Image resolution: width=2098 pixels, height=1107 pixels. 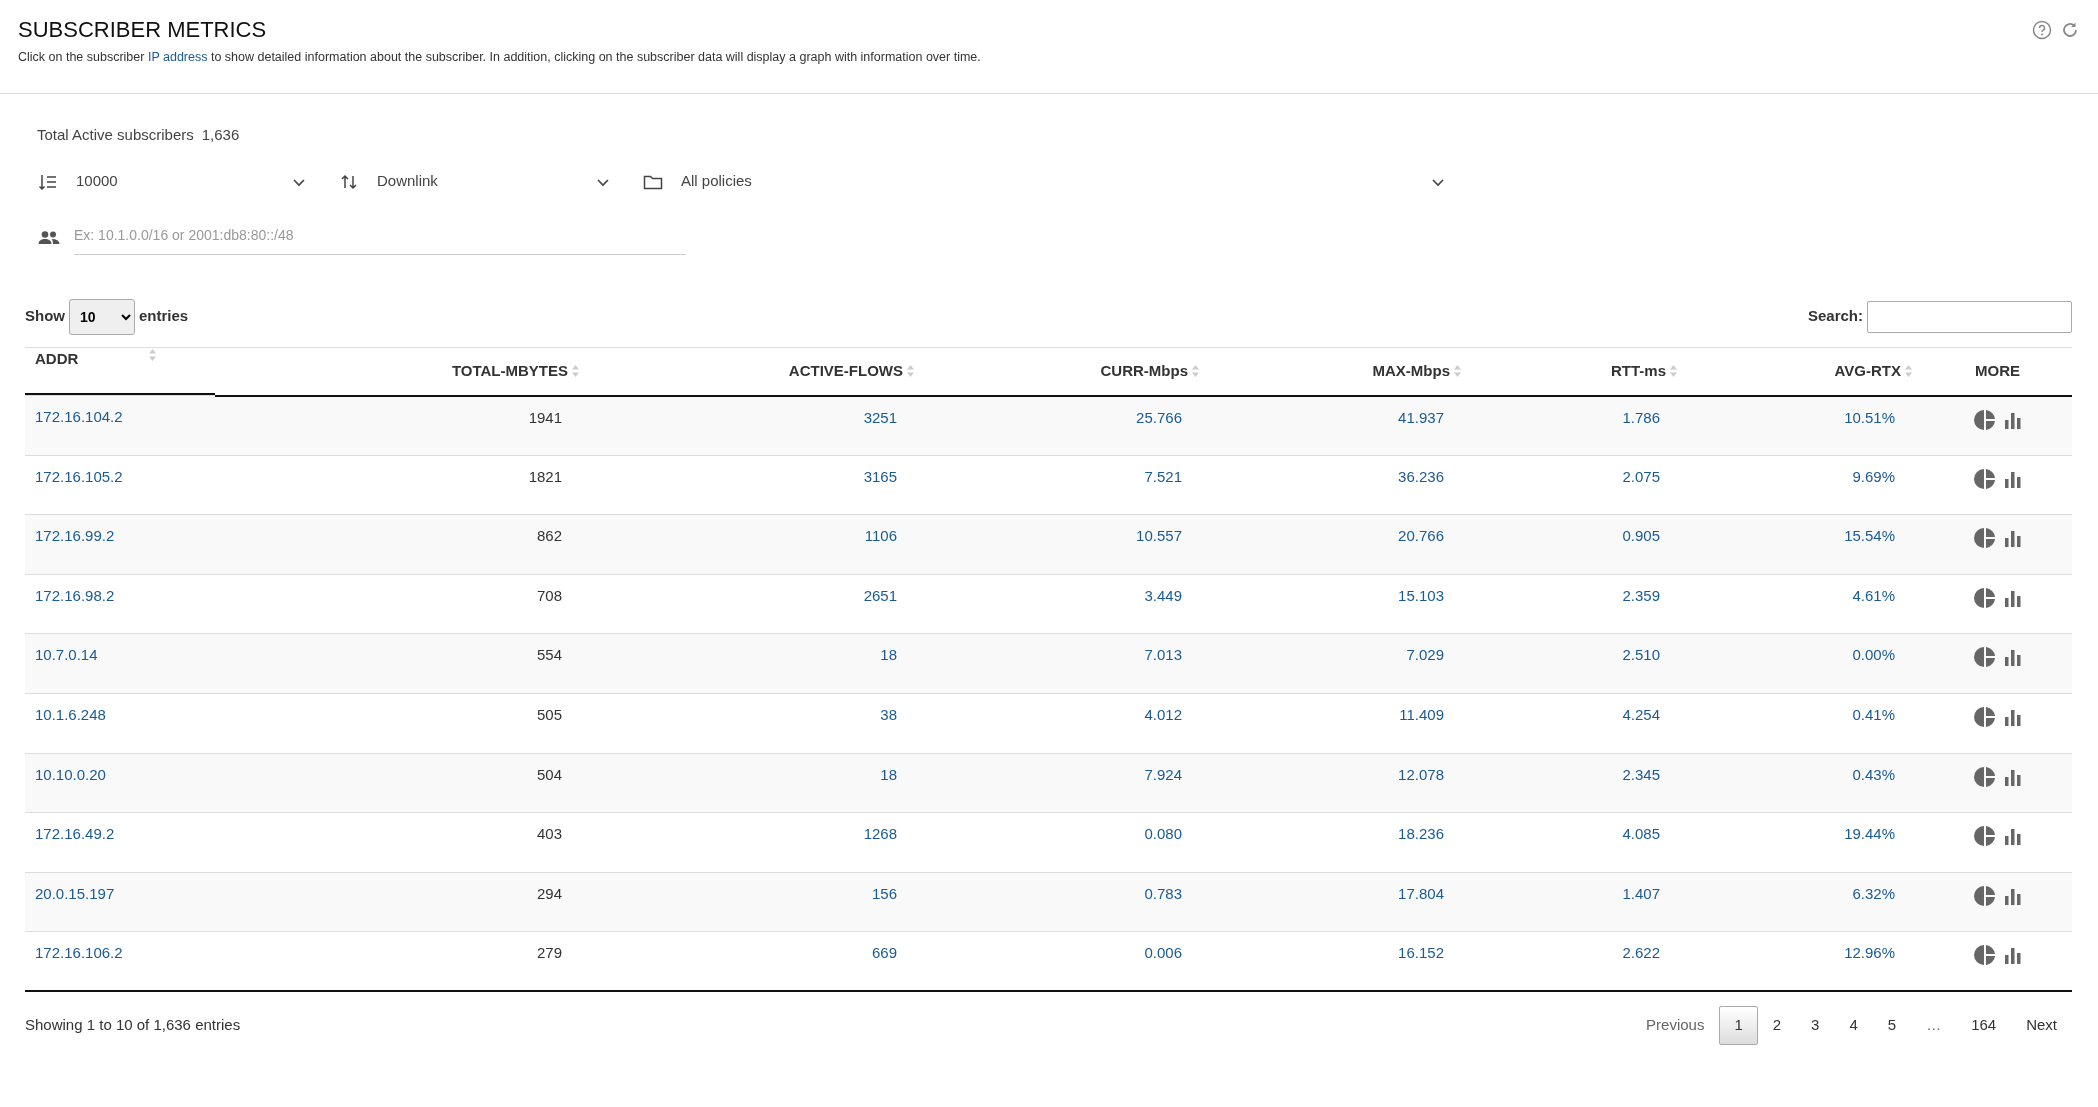 I want to click on metric-link: 15.54%, so click(x=1869, y=536).